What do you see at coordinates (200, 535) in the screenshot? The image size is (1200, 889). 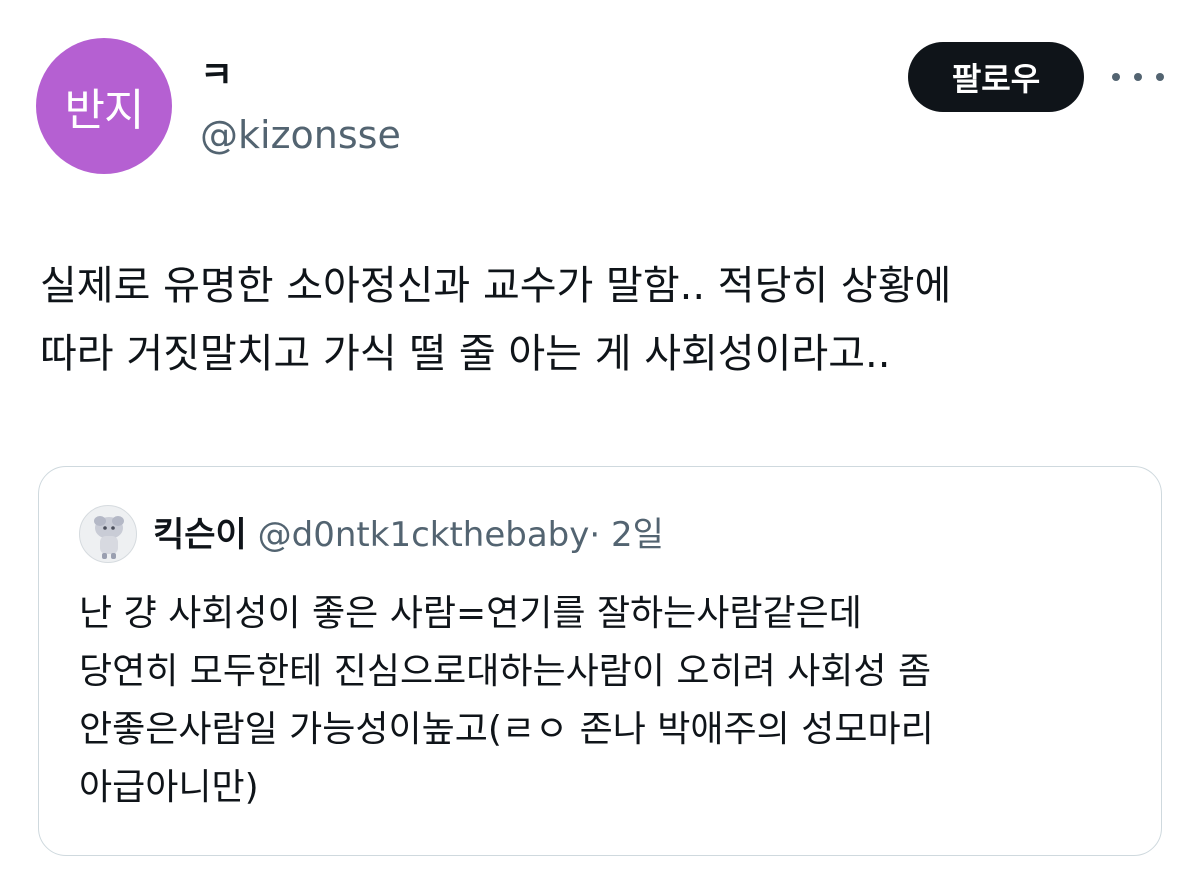 I see `quoted-author-name: 킥슨이` at bounding box center [200, 535].